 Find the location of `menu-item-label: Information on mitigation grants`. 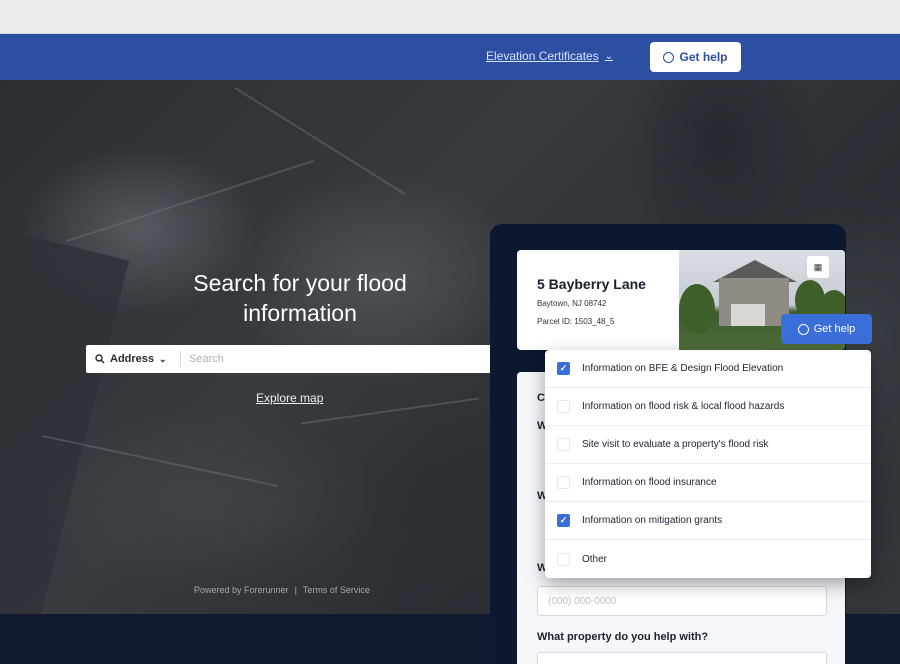

menu-item-label: Information on mitigation grants is located at coordinates (652, 520).